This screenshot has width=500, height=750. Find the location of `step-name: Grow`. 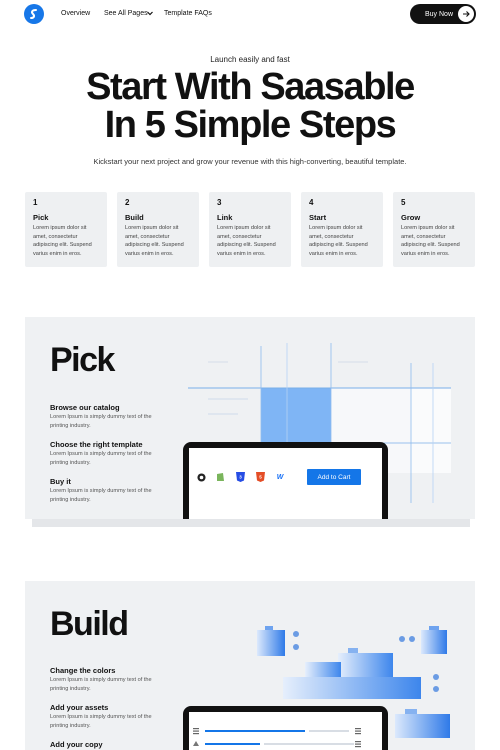

step-name: Grow is located at coordinates (411, 217).